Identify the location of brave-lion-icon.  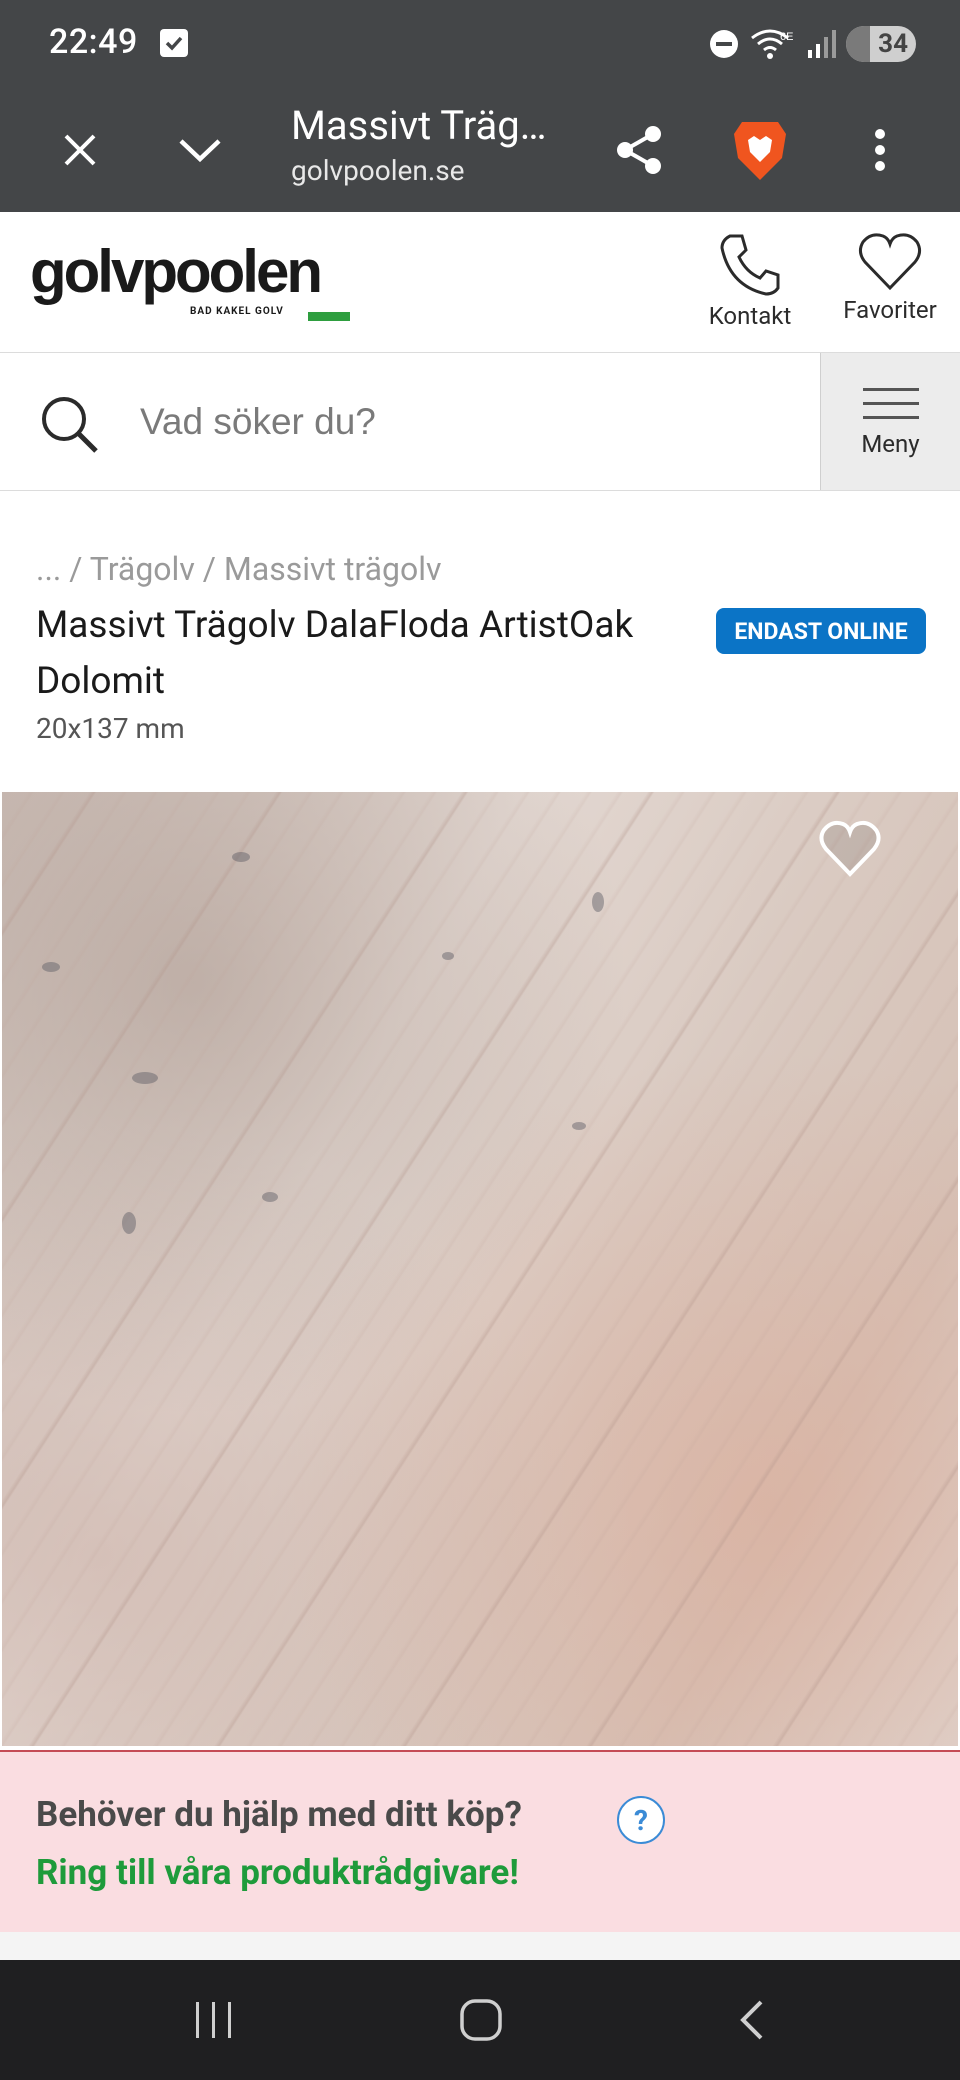
(760, 150).